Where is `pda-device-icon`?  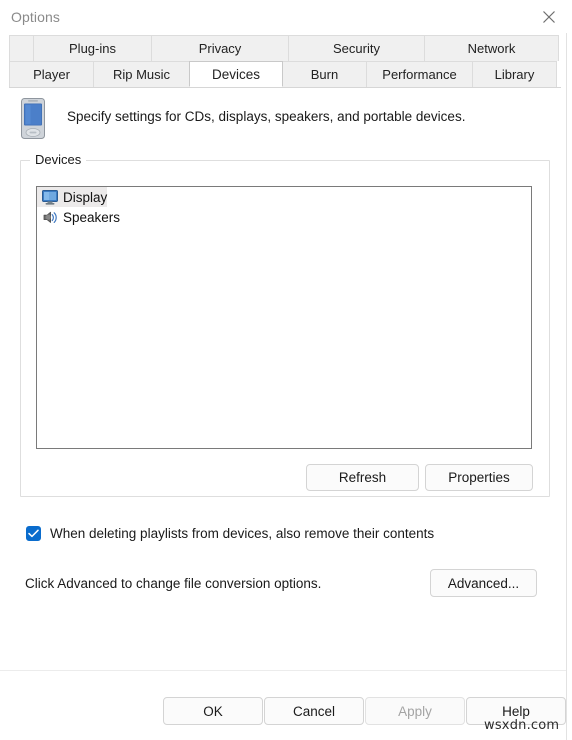 pda-device-icon is located at coordinates (33, 119).